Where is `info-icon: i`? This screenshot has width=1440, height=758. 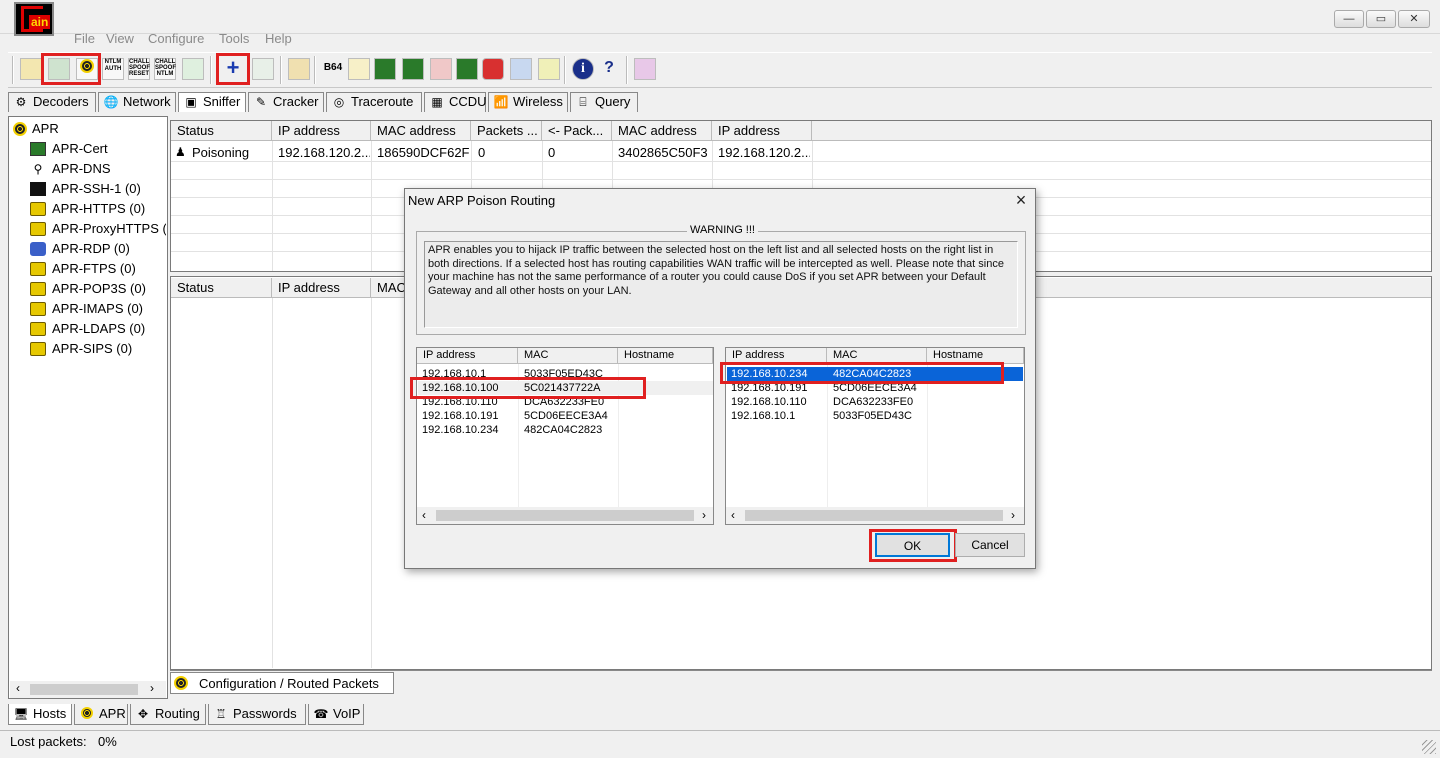
info-icon: i is located at coordinates (583, 69).